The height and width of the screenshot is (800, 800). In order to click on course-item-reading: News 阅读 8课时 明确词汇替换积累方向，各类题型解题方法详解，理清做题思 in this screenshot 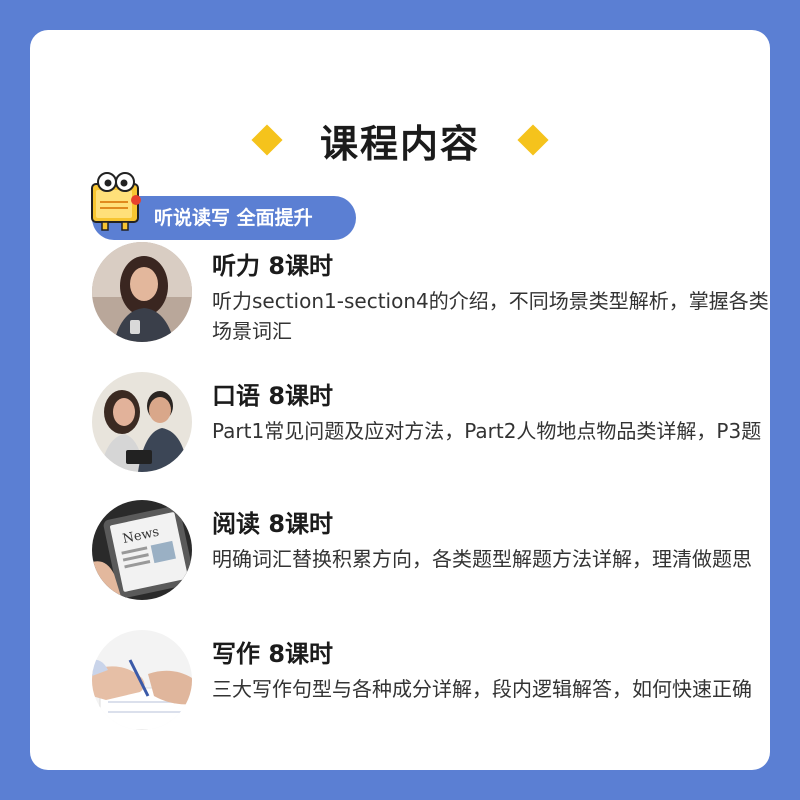, I will do `click(432, 550)`.